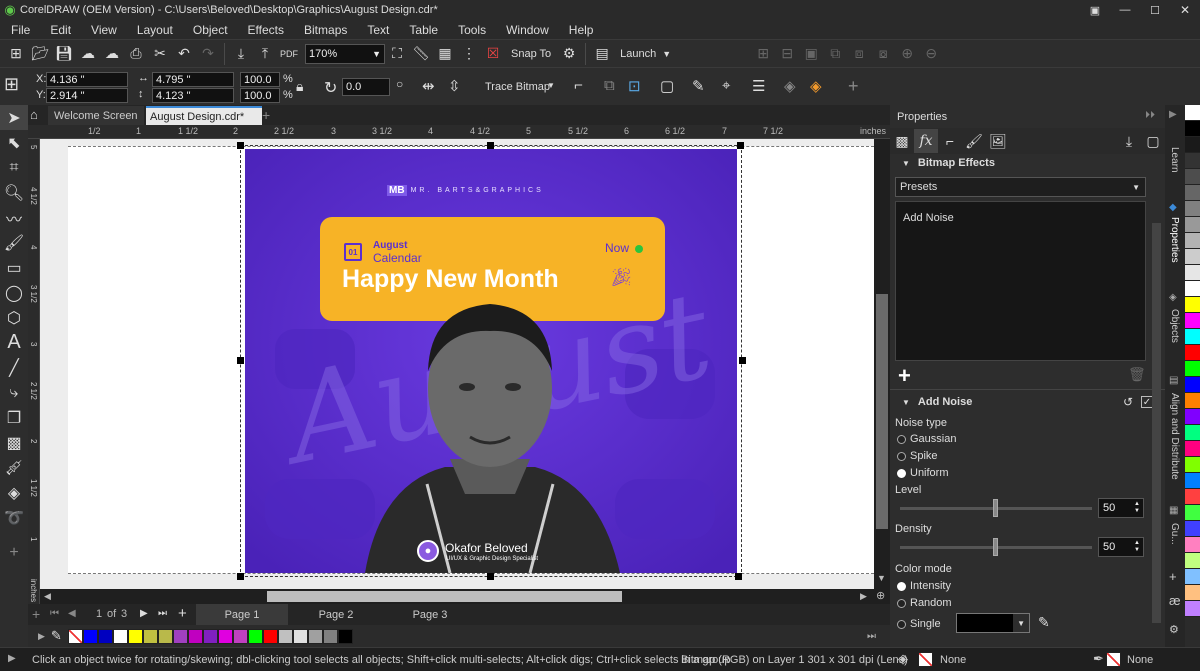 Image resolution: width=1200 pixels, height=671 pixels. What do you see at coordinates (241, 54) in the screenshot?
I see `import-icon: ⤓` at bounding box center [241, 54].